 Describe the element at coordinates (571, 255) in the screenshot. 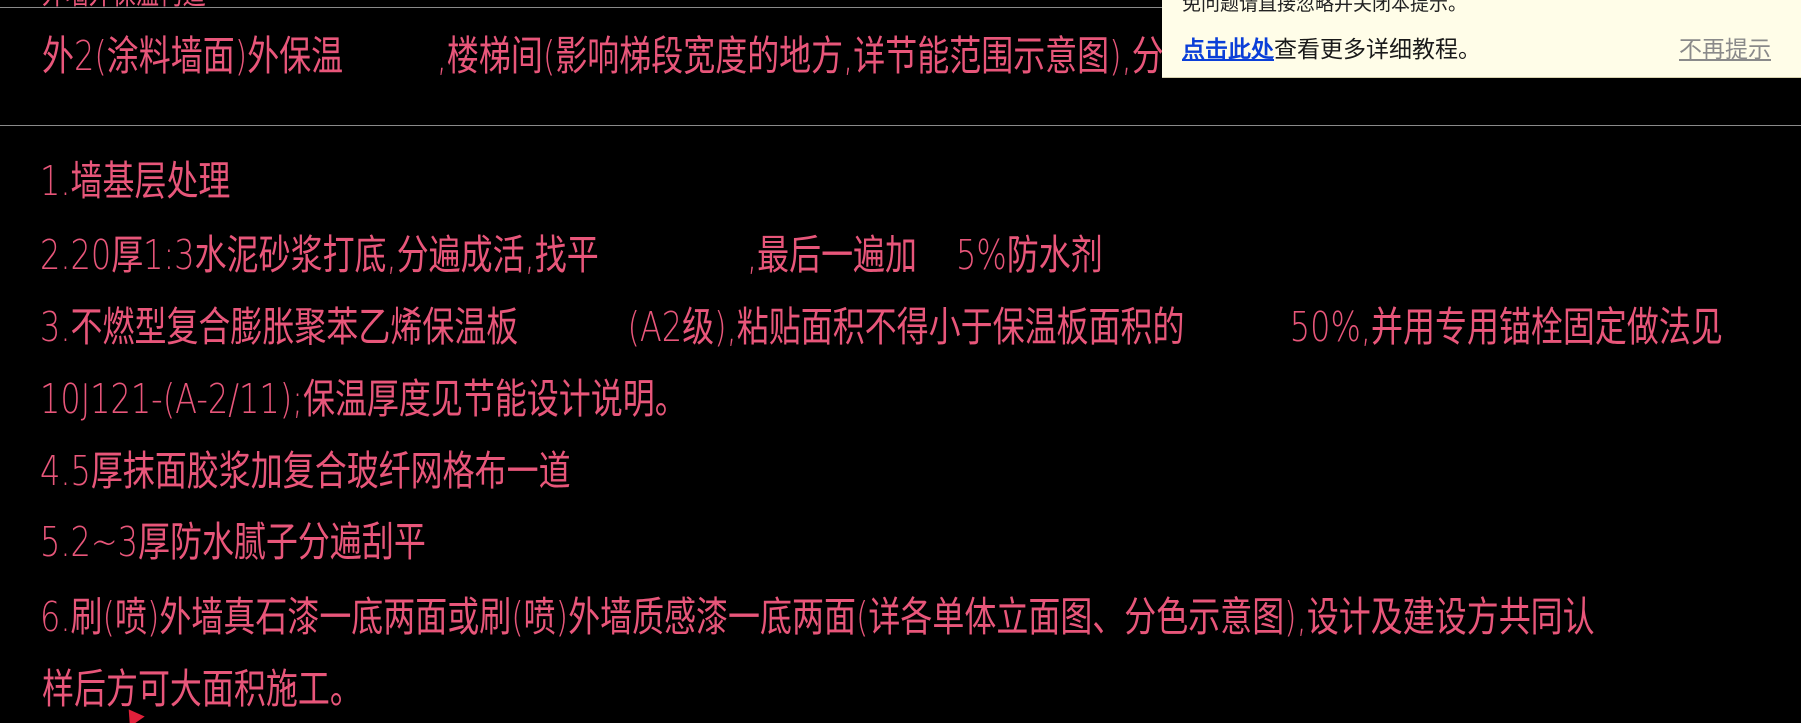

I see `spec-line-2: 2.20厚1:3水泥砂浆打底,分遍成活,找平 ,最后一遍加 5%防水剂` at that location.